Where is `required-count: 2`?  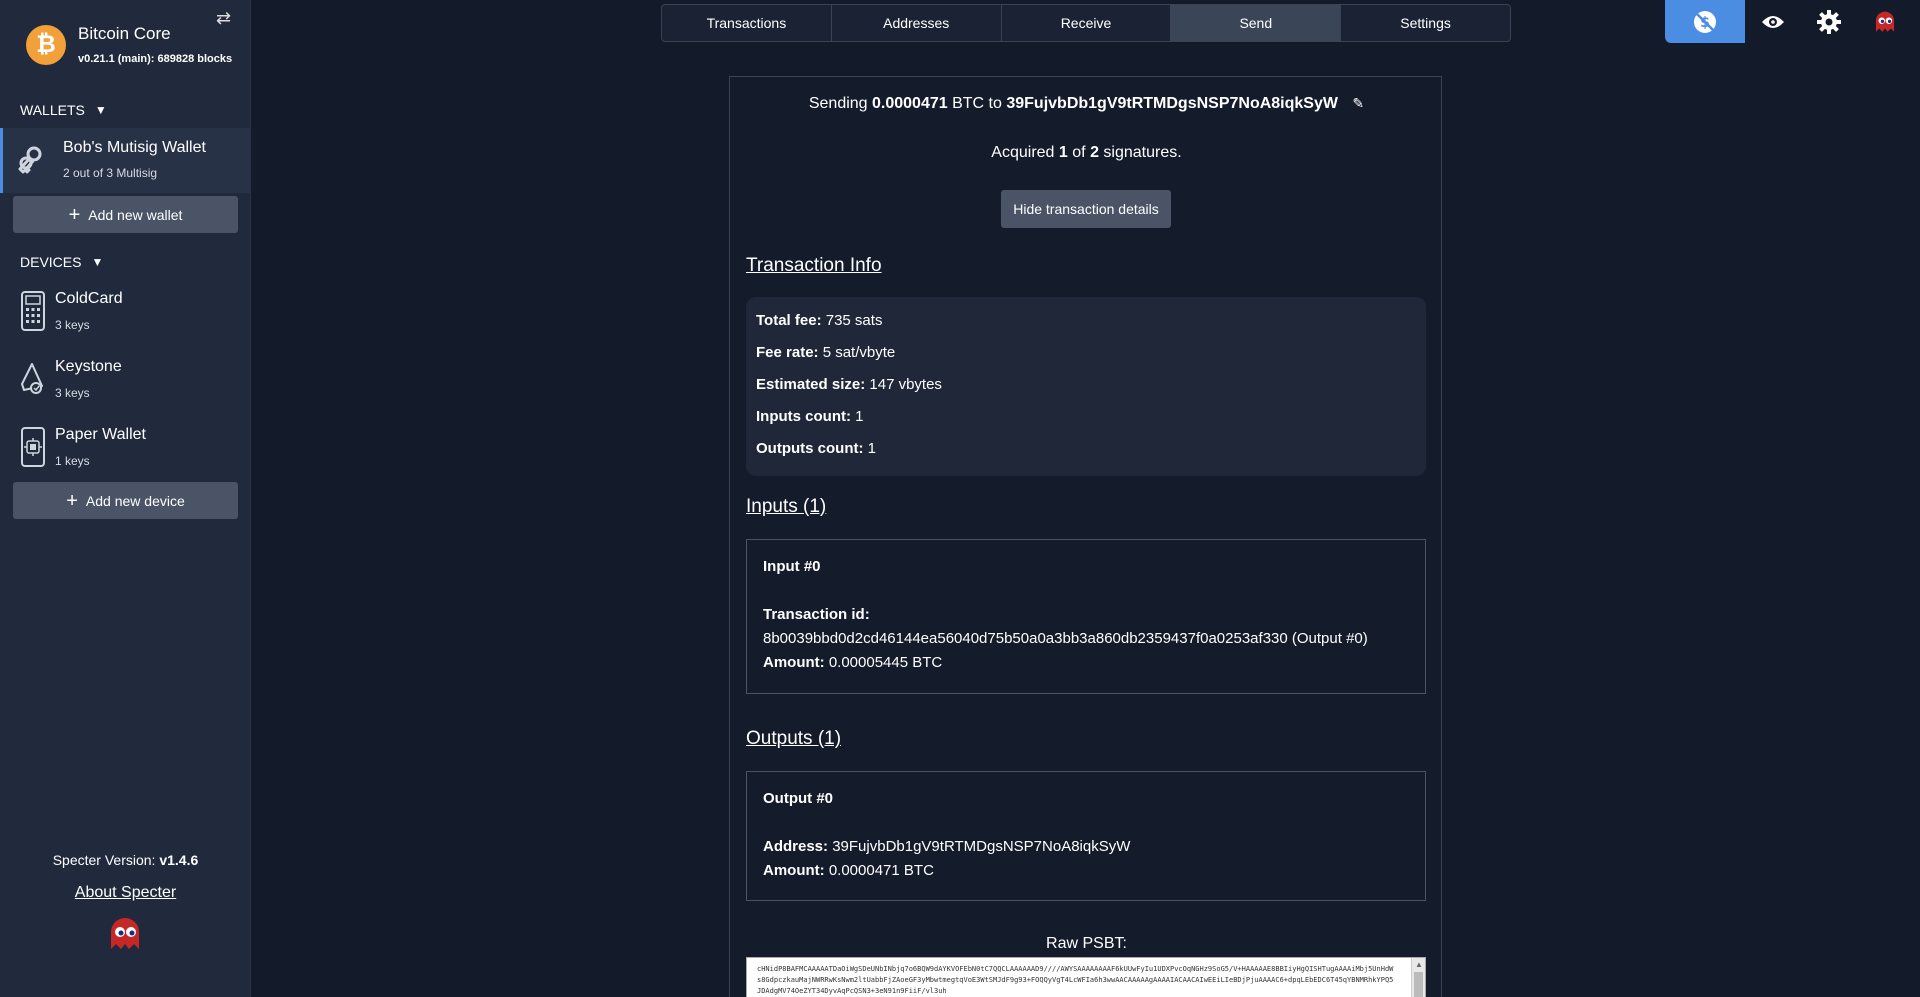 required-count: 2 is located at coordinates (1094, 152).